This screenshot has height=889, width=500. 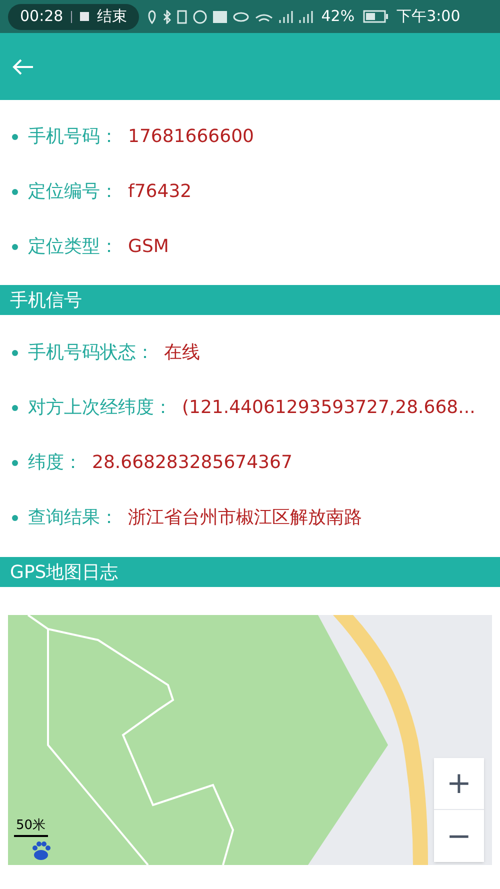 I want to click on field-value: GSM, so click(x=148, y=247).